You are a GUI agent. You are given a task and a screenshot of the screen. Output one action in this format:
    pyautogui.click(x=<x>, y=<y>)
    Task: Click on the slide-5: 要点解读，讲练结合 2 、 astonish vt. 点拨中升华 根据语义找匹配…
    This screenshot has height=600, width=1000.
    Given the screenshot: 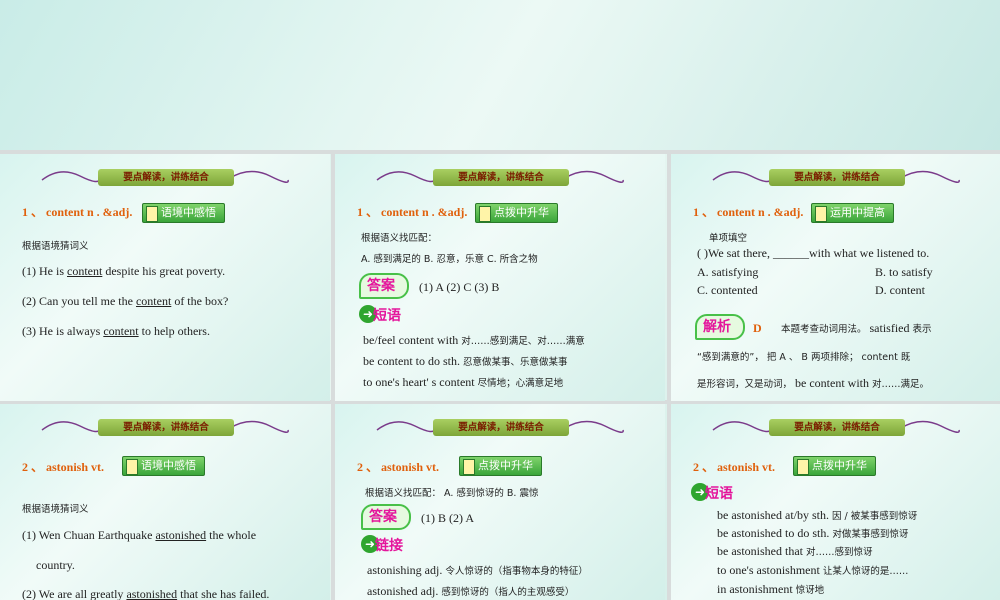 What is the action you would take?
    pyautogui.click(x=500, y=502)
    